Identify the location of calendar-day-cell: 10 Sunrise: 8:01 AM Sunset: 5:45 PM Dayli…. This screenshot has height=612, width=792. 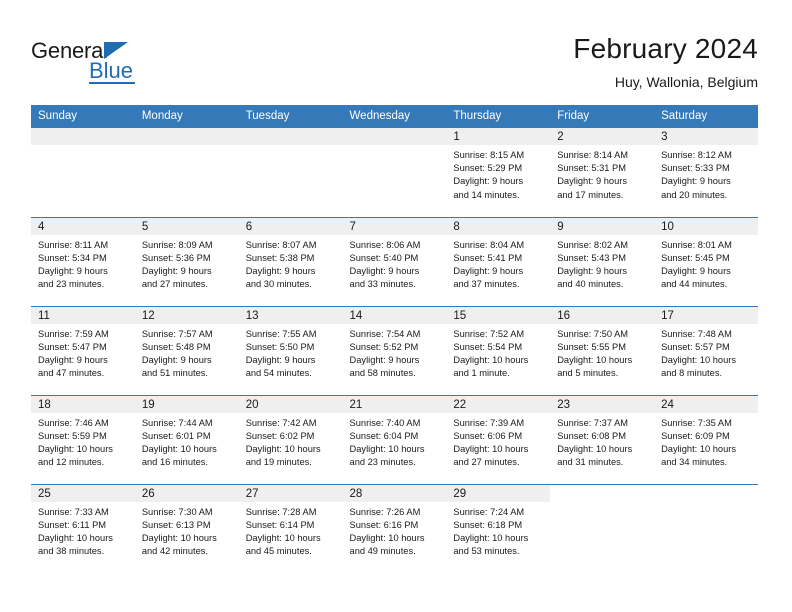
(706, 261).